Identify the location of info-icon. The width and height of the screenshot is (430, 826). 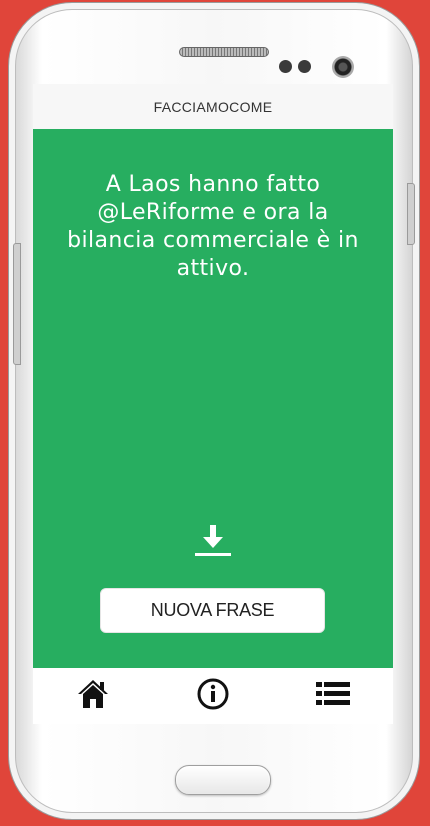
(213, 696).